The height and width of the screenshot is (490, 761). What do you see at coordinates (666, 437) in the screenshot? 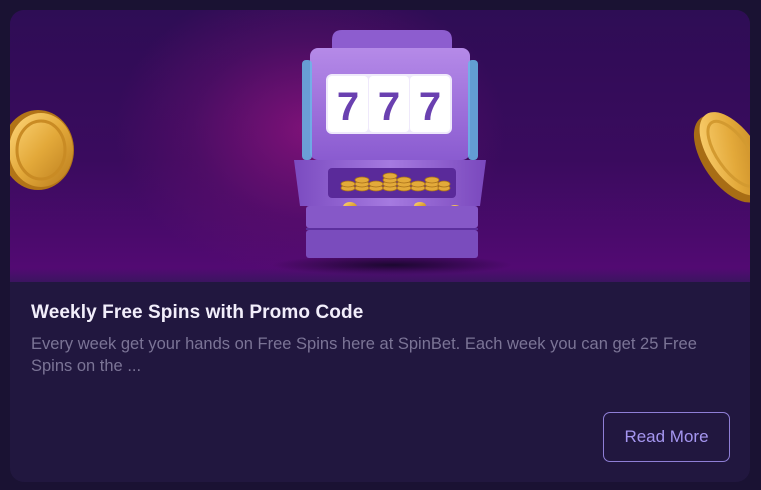
I see `read-more-button: Read More` at bounding box center [666, 437].